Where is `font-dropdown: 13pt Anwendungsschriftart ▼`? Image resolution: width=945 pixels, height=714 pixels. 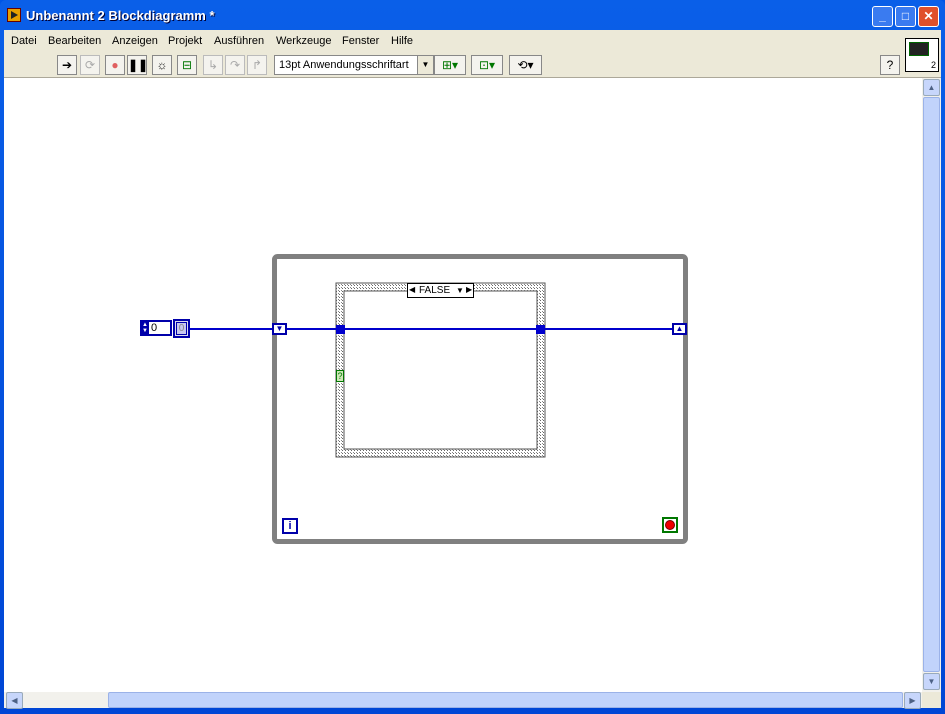 font-dropdown: 13pt Anwendungsschriftart ▼ is located at coordinates (354, 65).